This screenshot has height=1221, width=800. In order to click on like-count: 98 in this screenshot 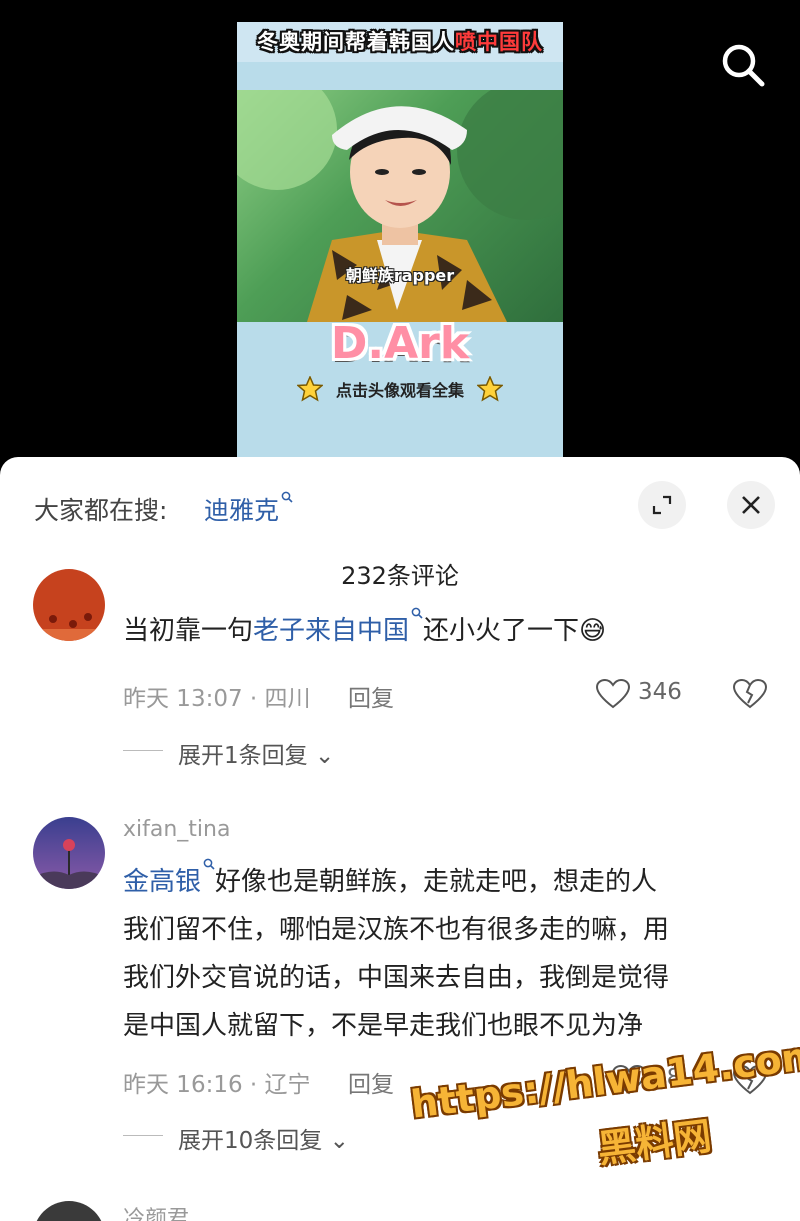, I will do `click(667, 1078)`.